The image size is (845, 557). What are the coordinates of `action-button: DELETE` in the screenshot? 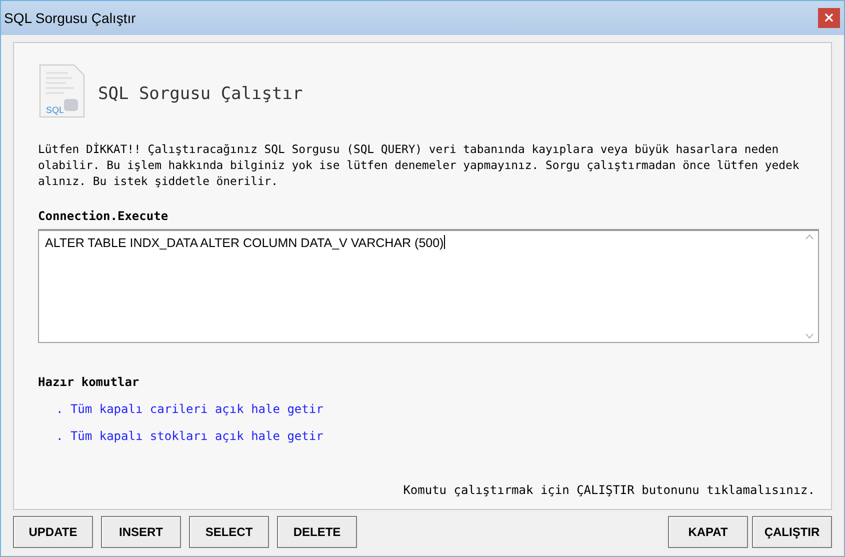 It's located at (317, 532).